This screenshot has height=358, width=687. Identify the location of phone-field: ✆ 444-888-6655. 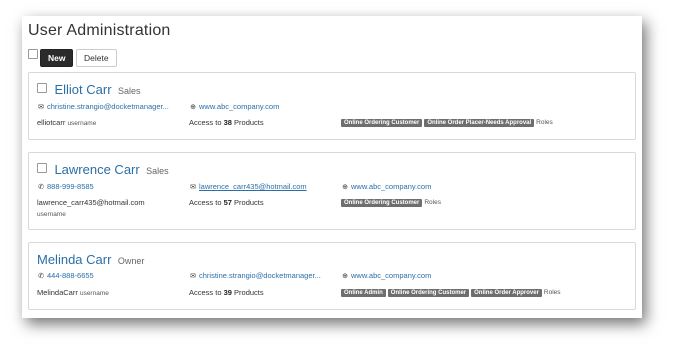
(65, 275).